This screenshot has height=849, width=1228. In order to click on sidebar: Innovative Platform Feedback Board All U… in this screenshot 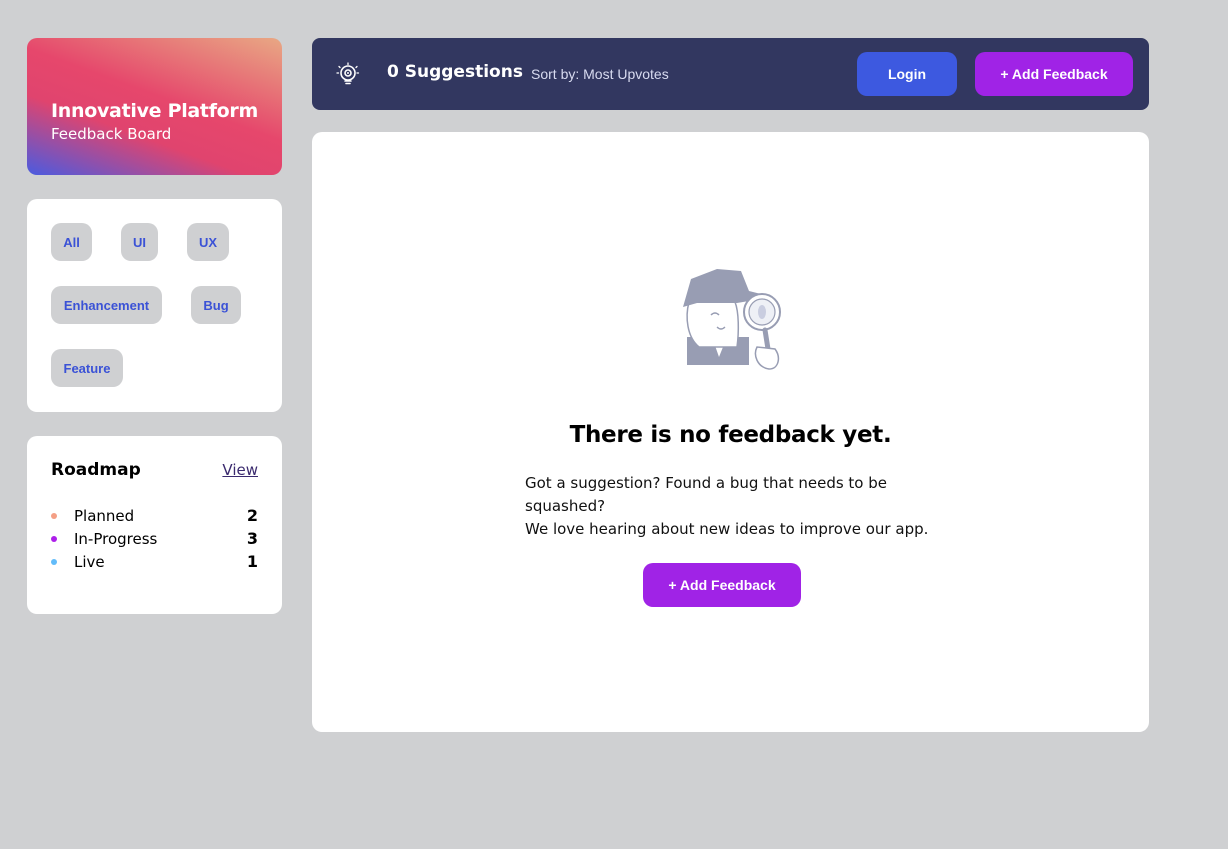, I will do `click(154, 326)`.